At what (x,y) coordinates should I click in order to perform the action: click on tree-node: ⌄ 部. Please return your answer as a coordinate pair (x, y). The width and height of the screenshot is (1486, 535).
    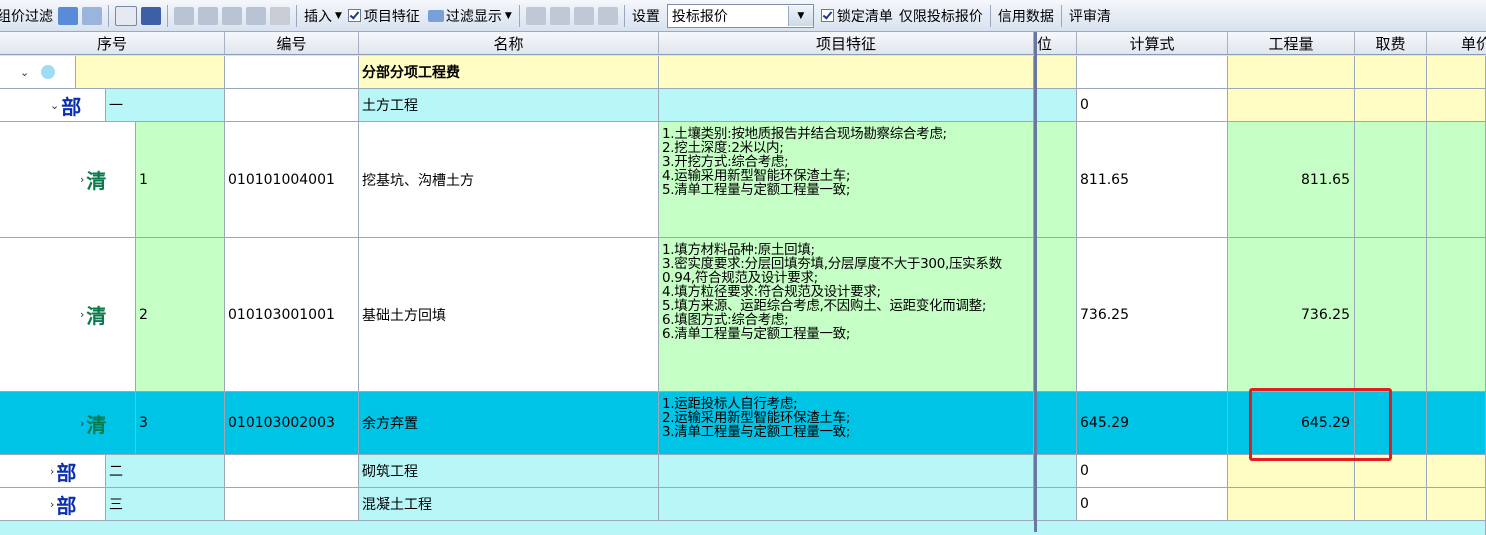
    Looking at the image, I should click on (52, 105).